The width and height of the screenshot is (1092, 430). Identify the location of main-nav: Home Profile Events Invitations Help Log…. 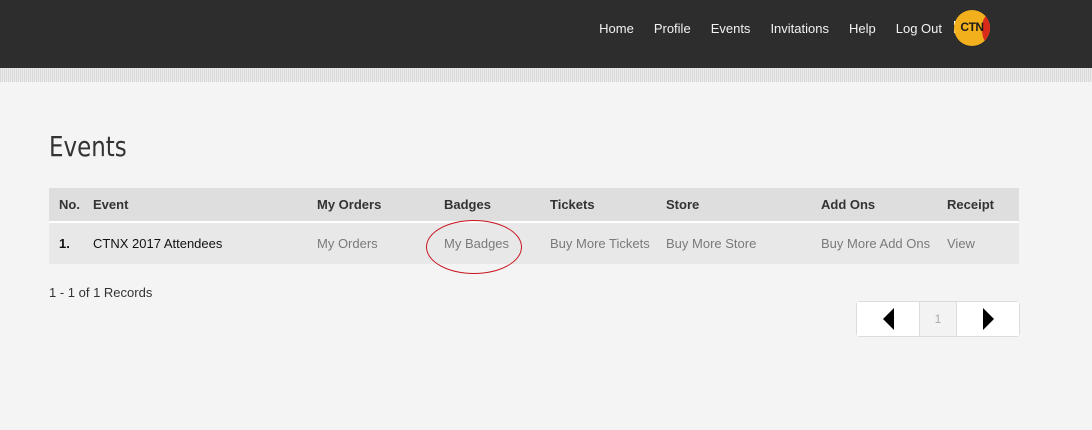
(774, 28).